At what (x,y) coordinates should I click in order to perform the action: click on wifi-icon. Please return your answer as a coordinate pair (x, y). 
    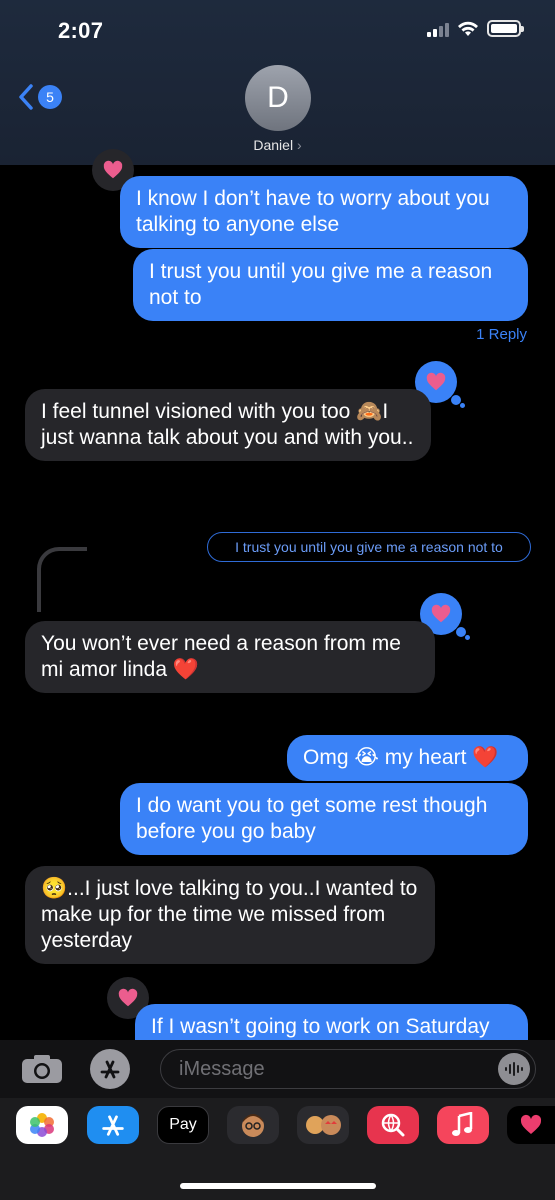
    Looking at the image, I should click on (468, 28).